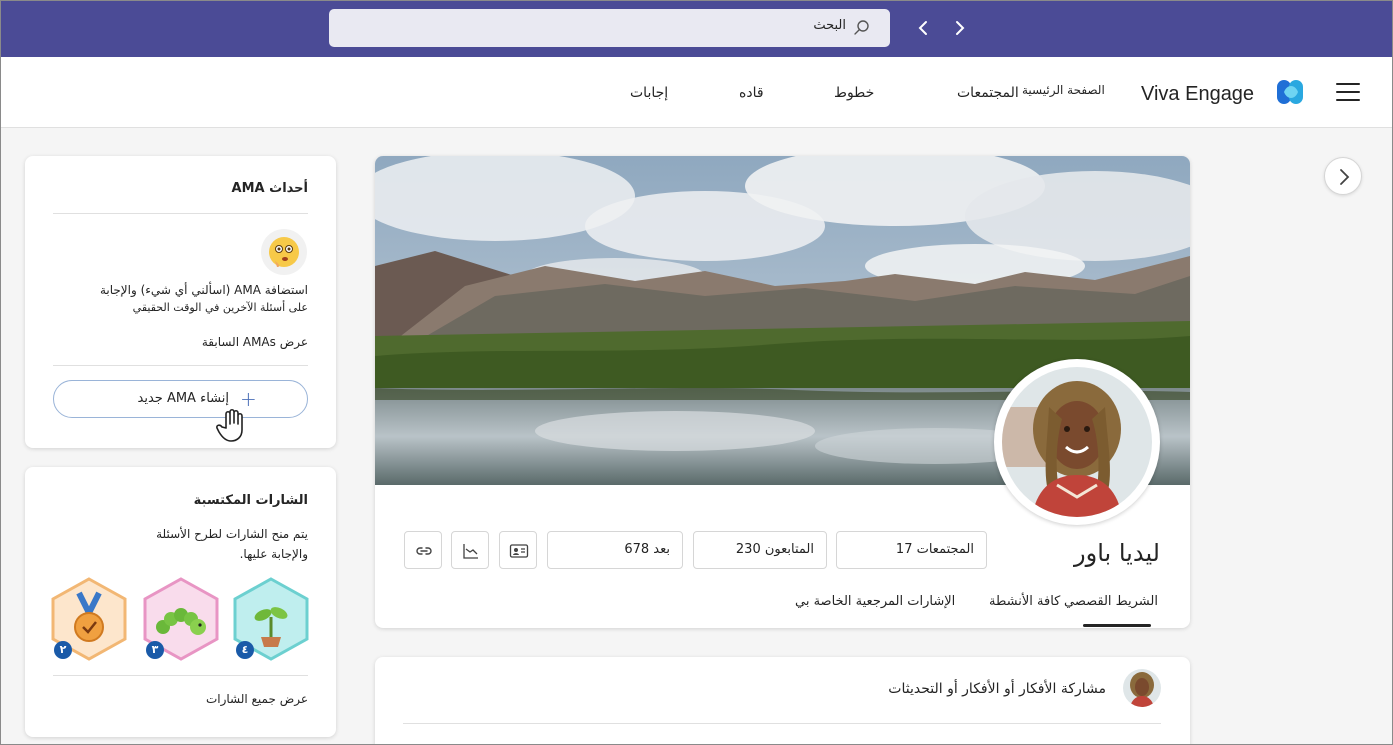 The image size is (1393, 745). What do you see at coordinates (1111, 601) in the screenshot?
I see `tab-storyline: الشريط القصصي` at bounding box center [1111, 601].